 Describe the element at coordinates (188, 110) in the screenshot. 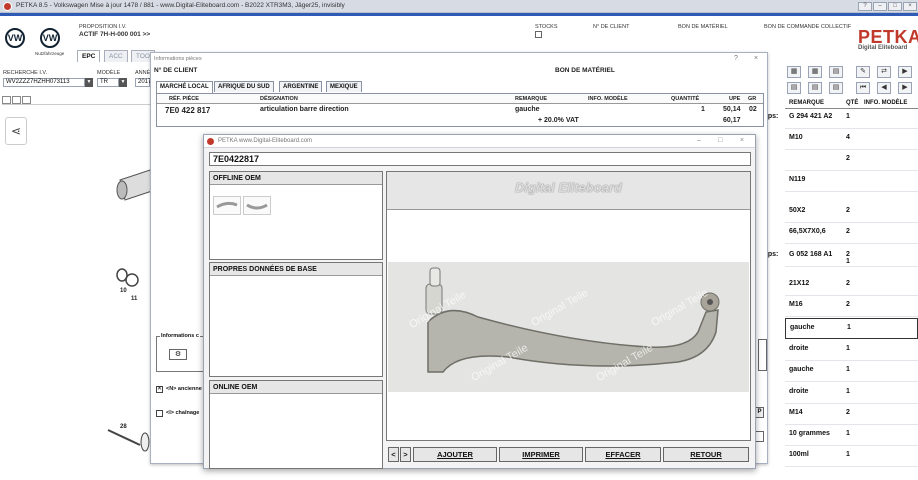

I see `part-ref: 7E0 422 817` at that location.